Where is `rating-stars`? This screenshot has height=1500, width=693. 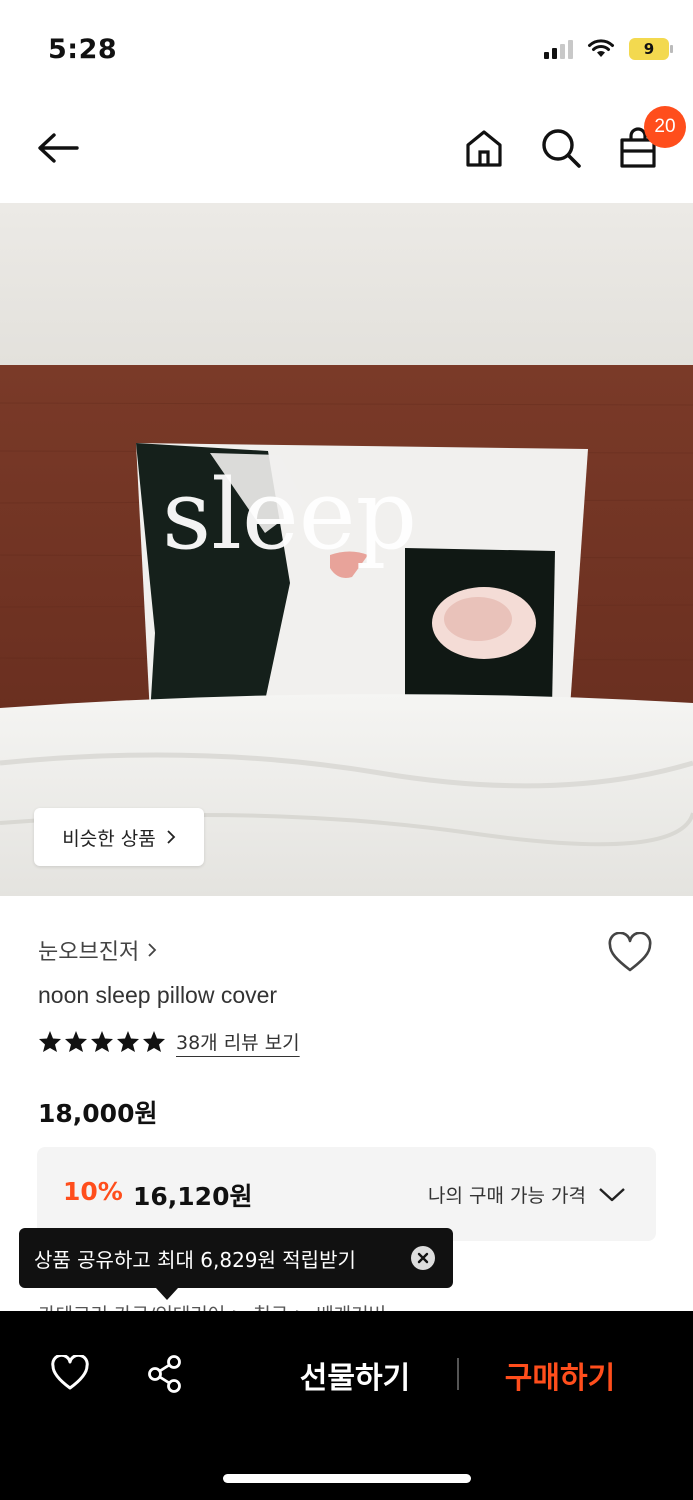
rating-stars is located at coordinates (102, 1041).